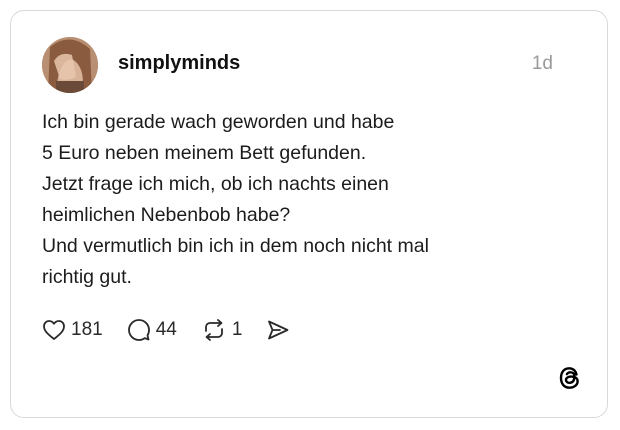 This screenshot has height=430, width=620. I want to click on like-count: 181, so click(87, 329).